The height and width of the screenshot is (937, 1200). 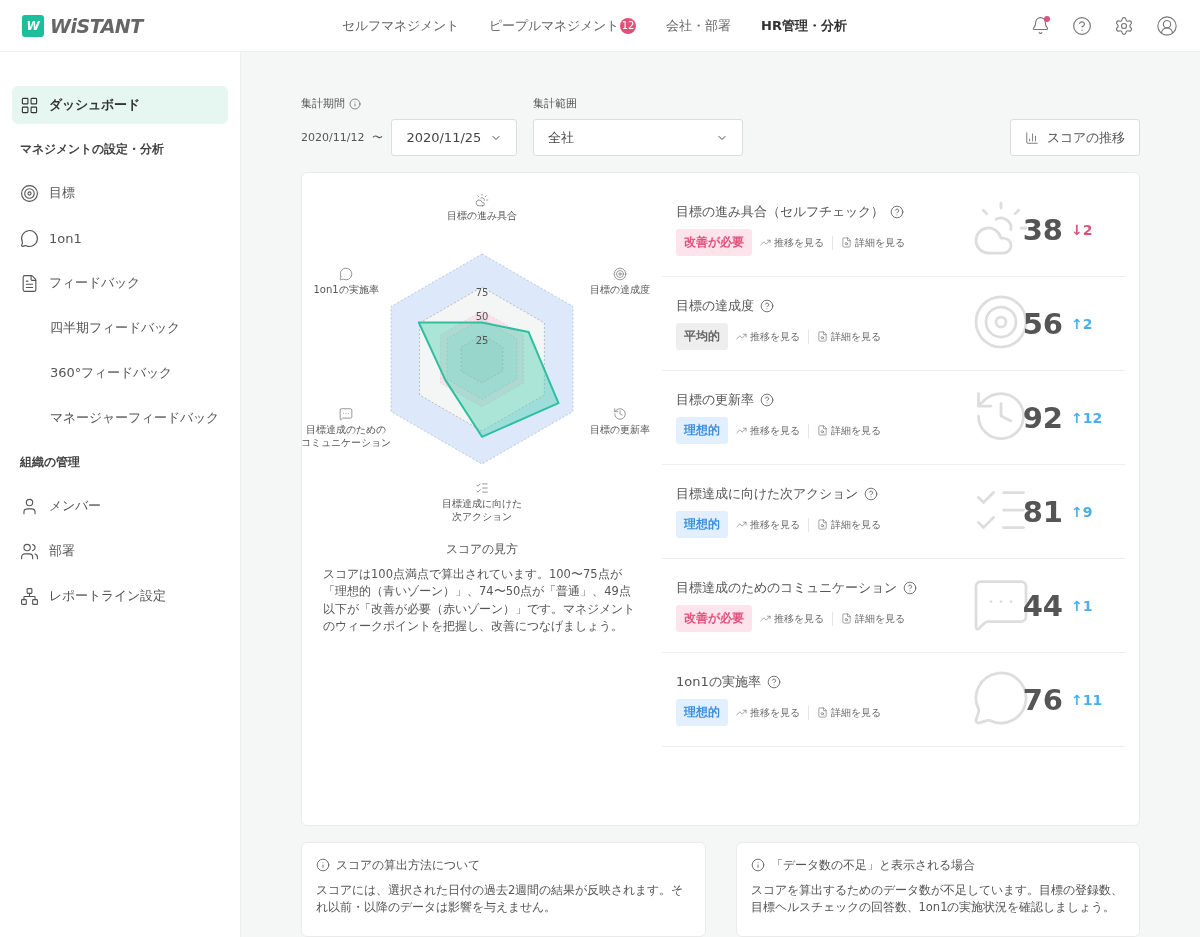 I want to click on nav-tab: セルフマネジメント, so click(x=400, y=25).